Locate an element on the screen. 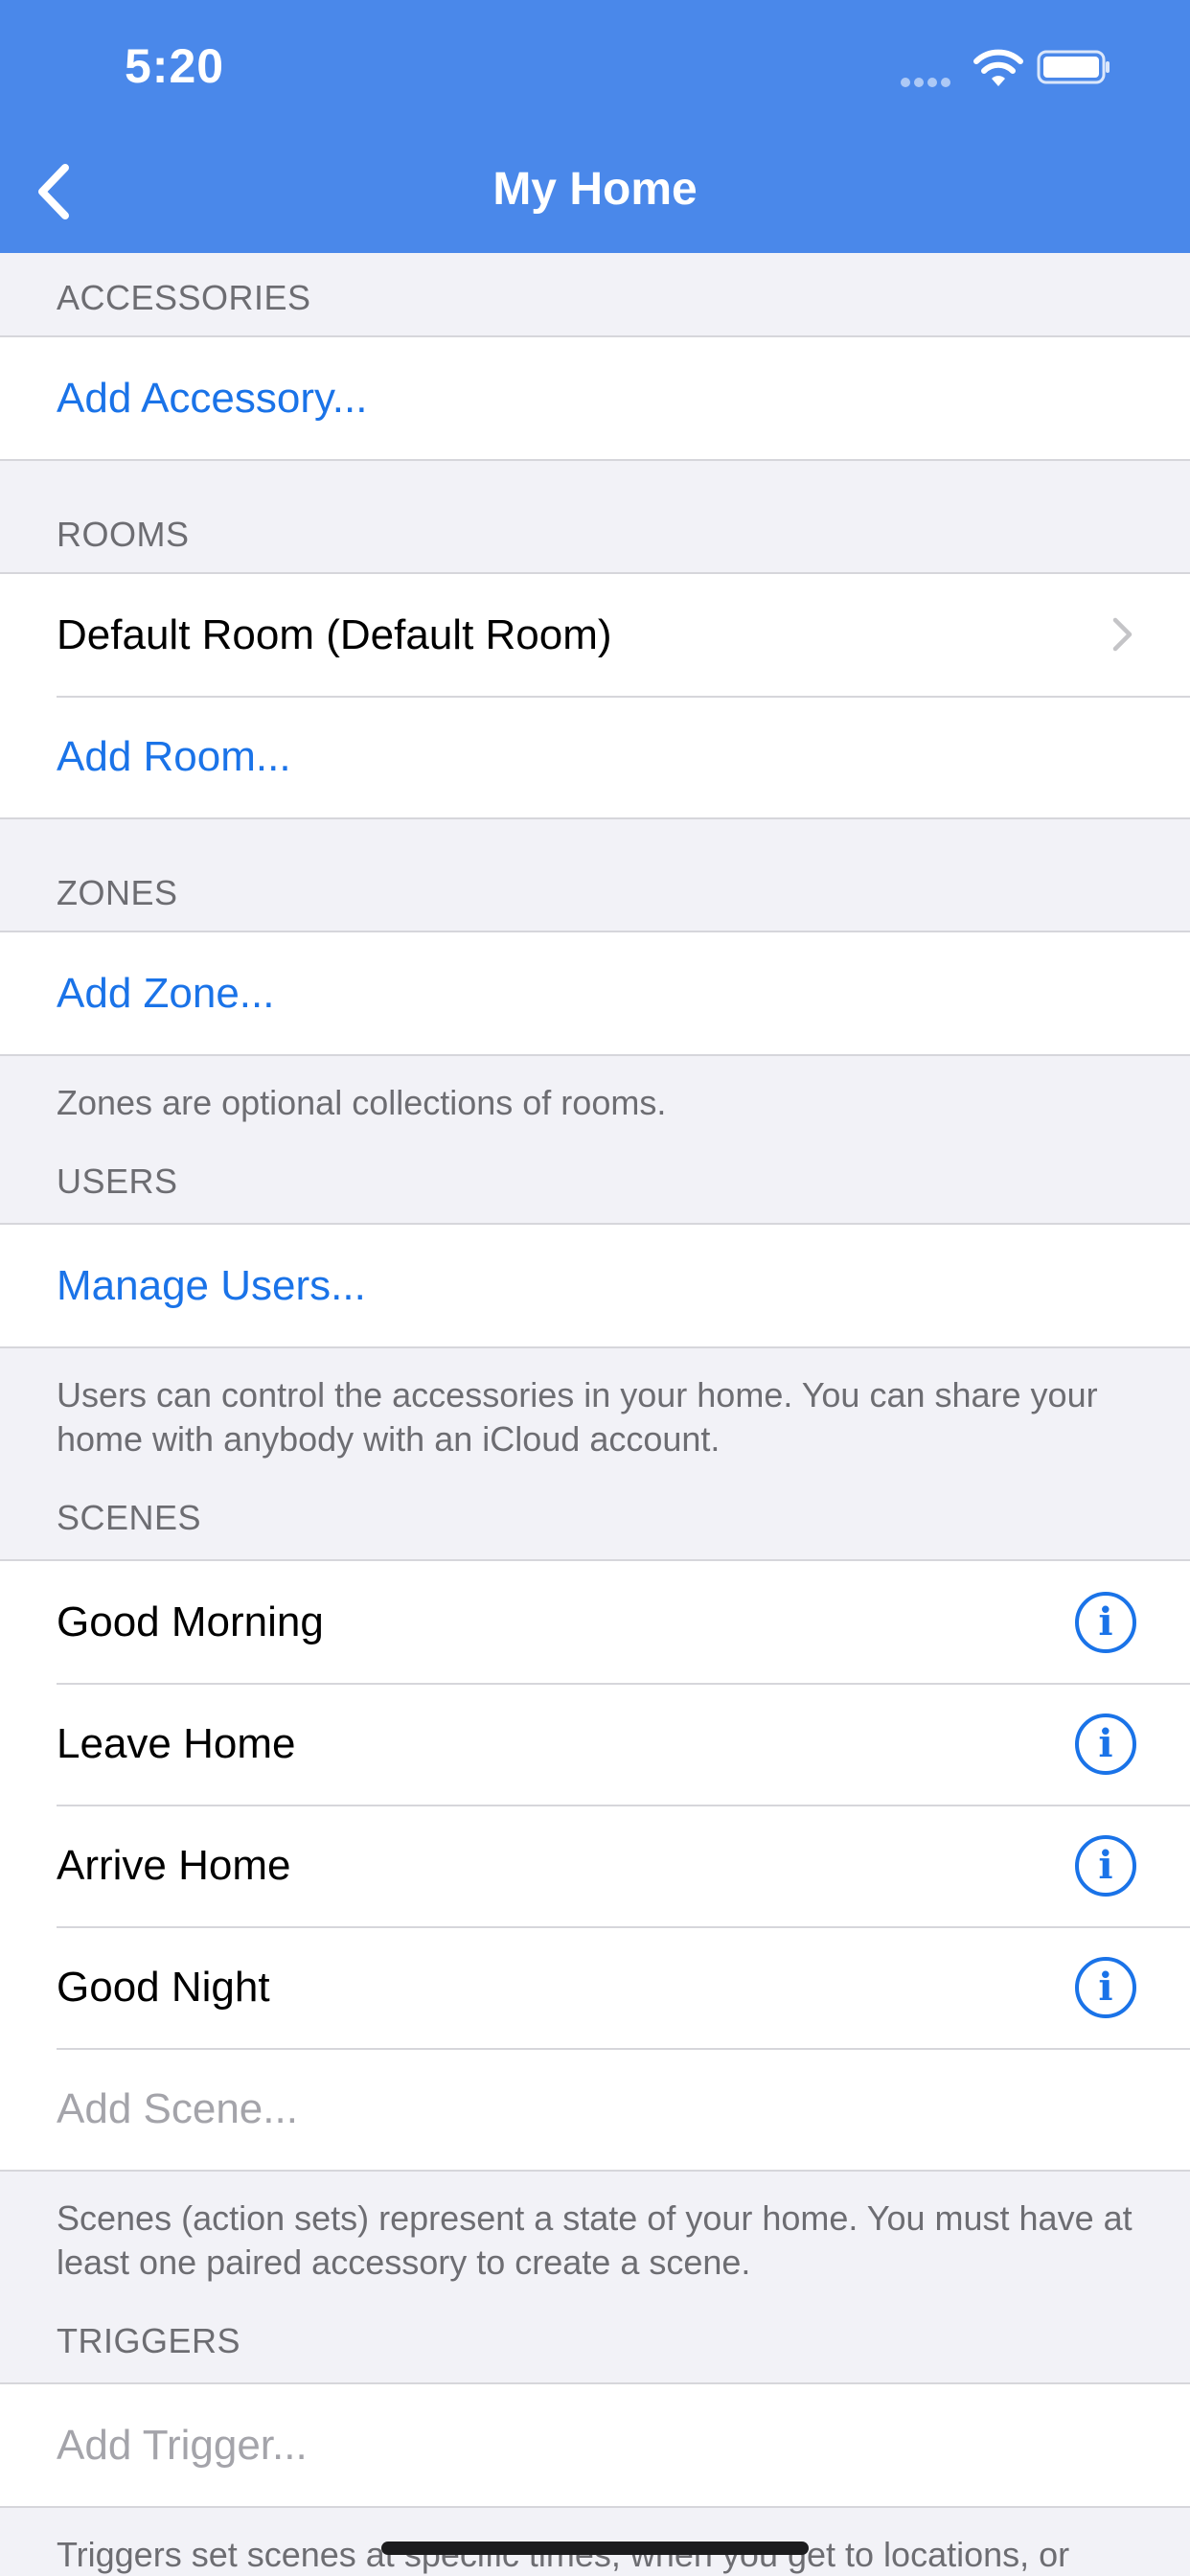 Image resolution: width=1190 pixels, height=2576 pixels. scene-row-good-morning: Good Morning i is located at coordinates (595, 1622).